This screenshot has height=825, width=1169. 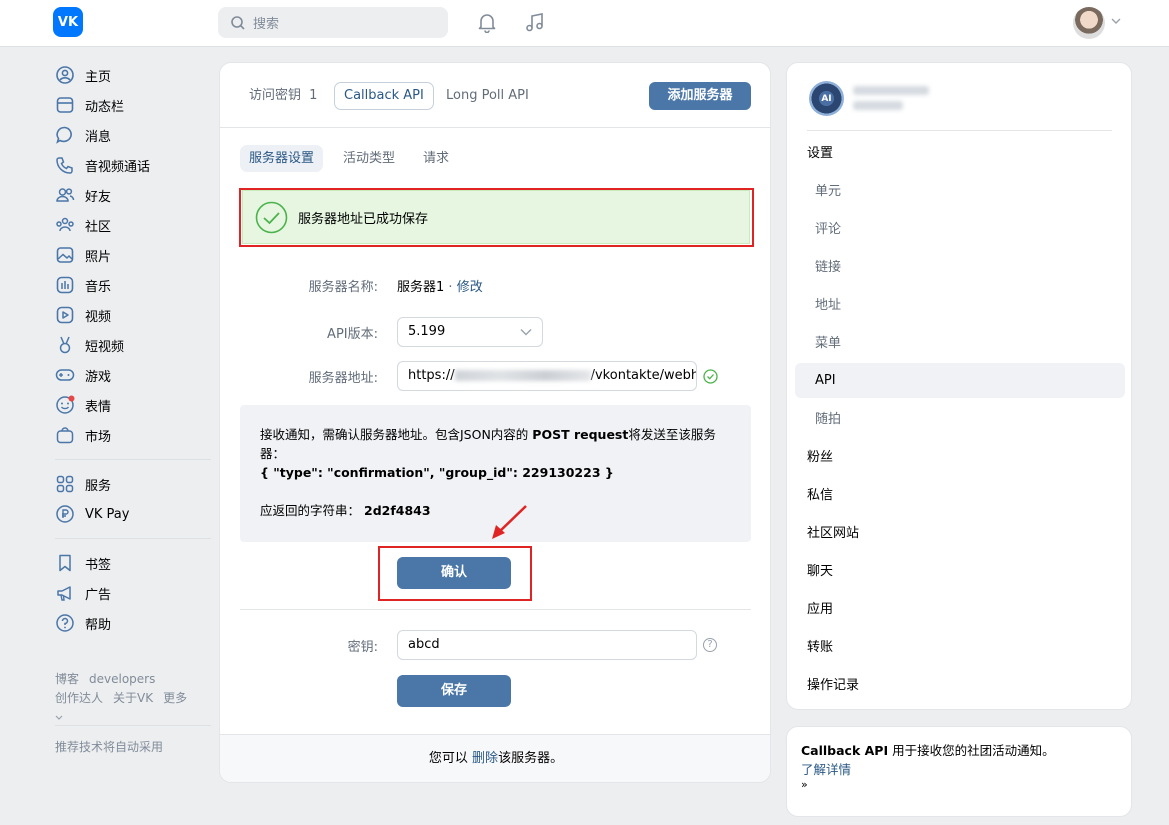 What do you see at coordinates (135, 75) in the screenshot?
I see `nav-item-home: 主页` at bounding box center [135, 75].